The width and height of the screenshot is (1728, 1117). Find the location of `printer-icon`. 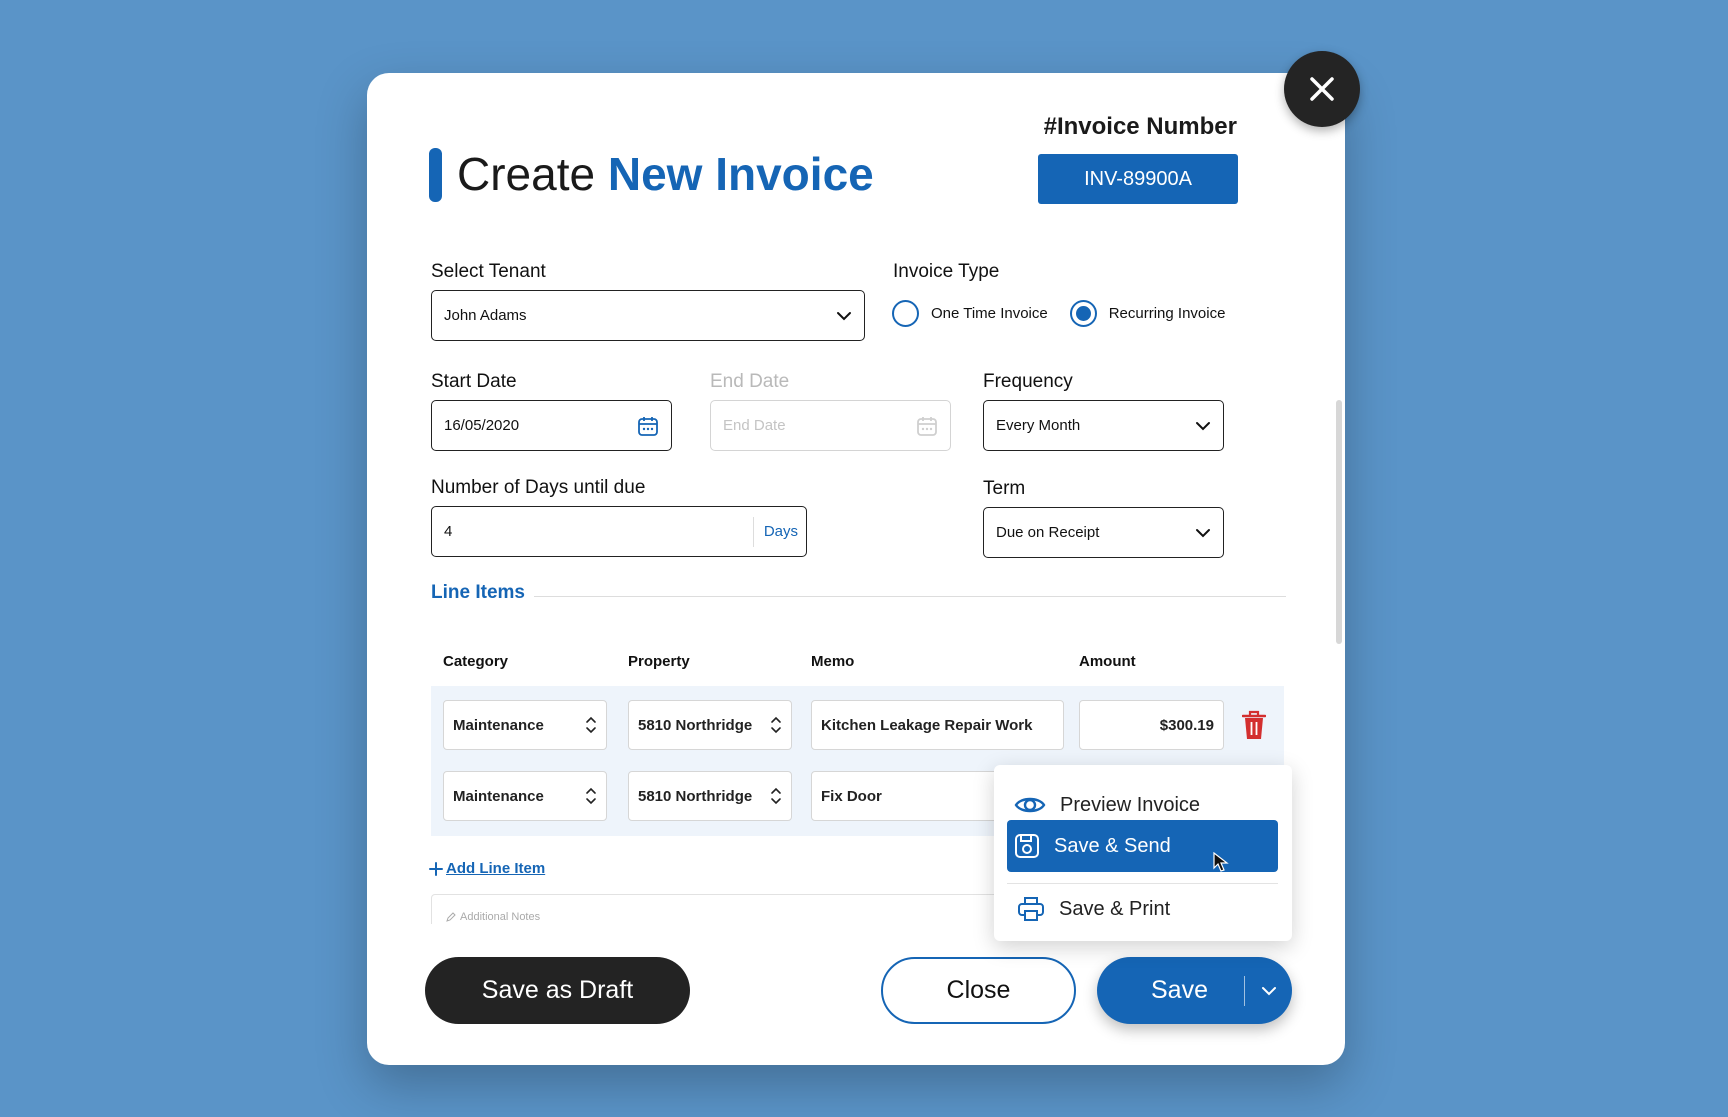

printer-icon is located at coordinates (1031, 909).